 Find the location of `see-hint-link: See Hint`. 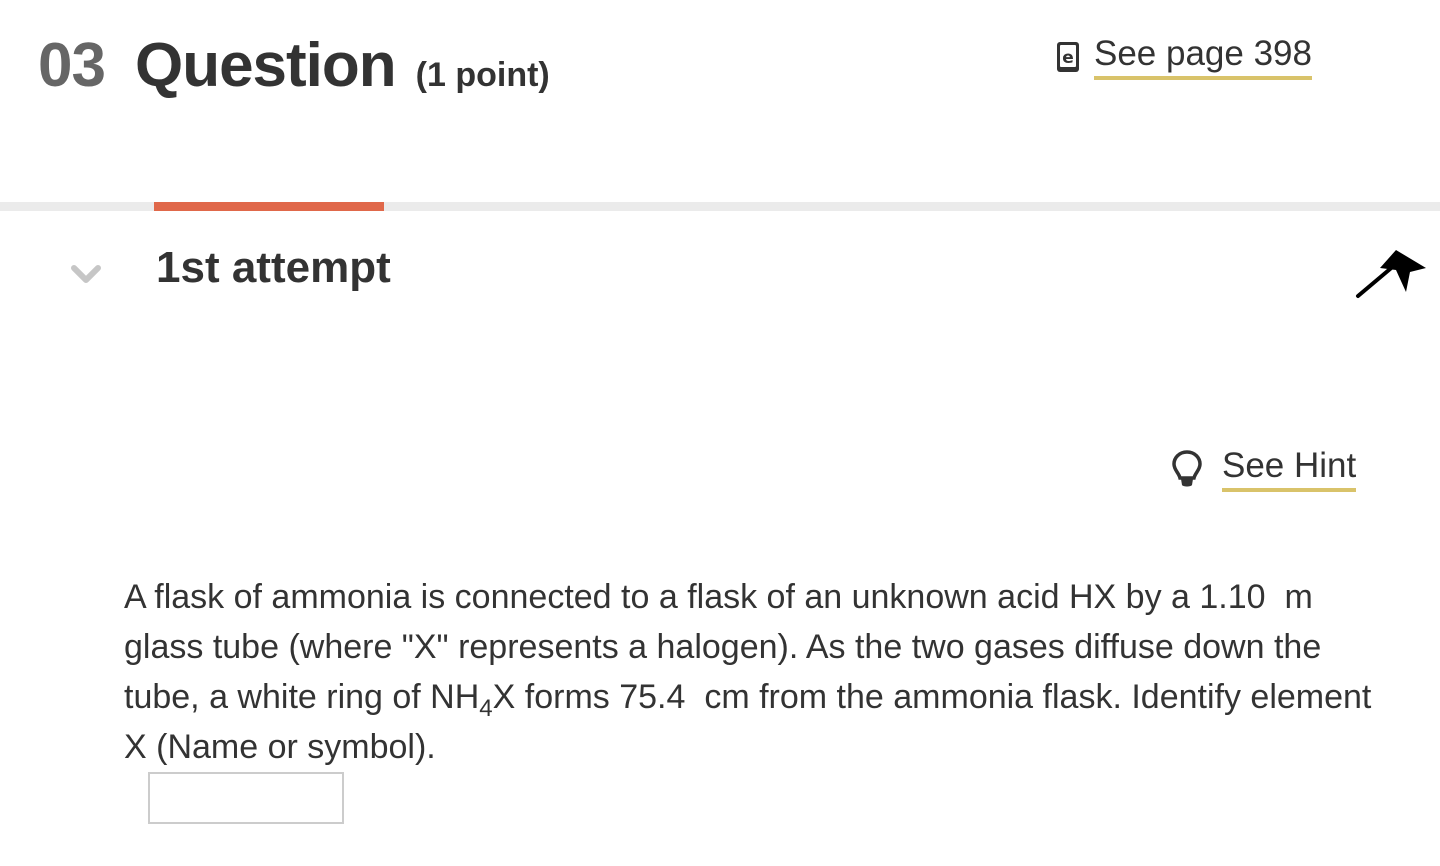

see-hint-link: See Hint is located at coordinates (1263, 469).